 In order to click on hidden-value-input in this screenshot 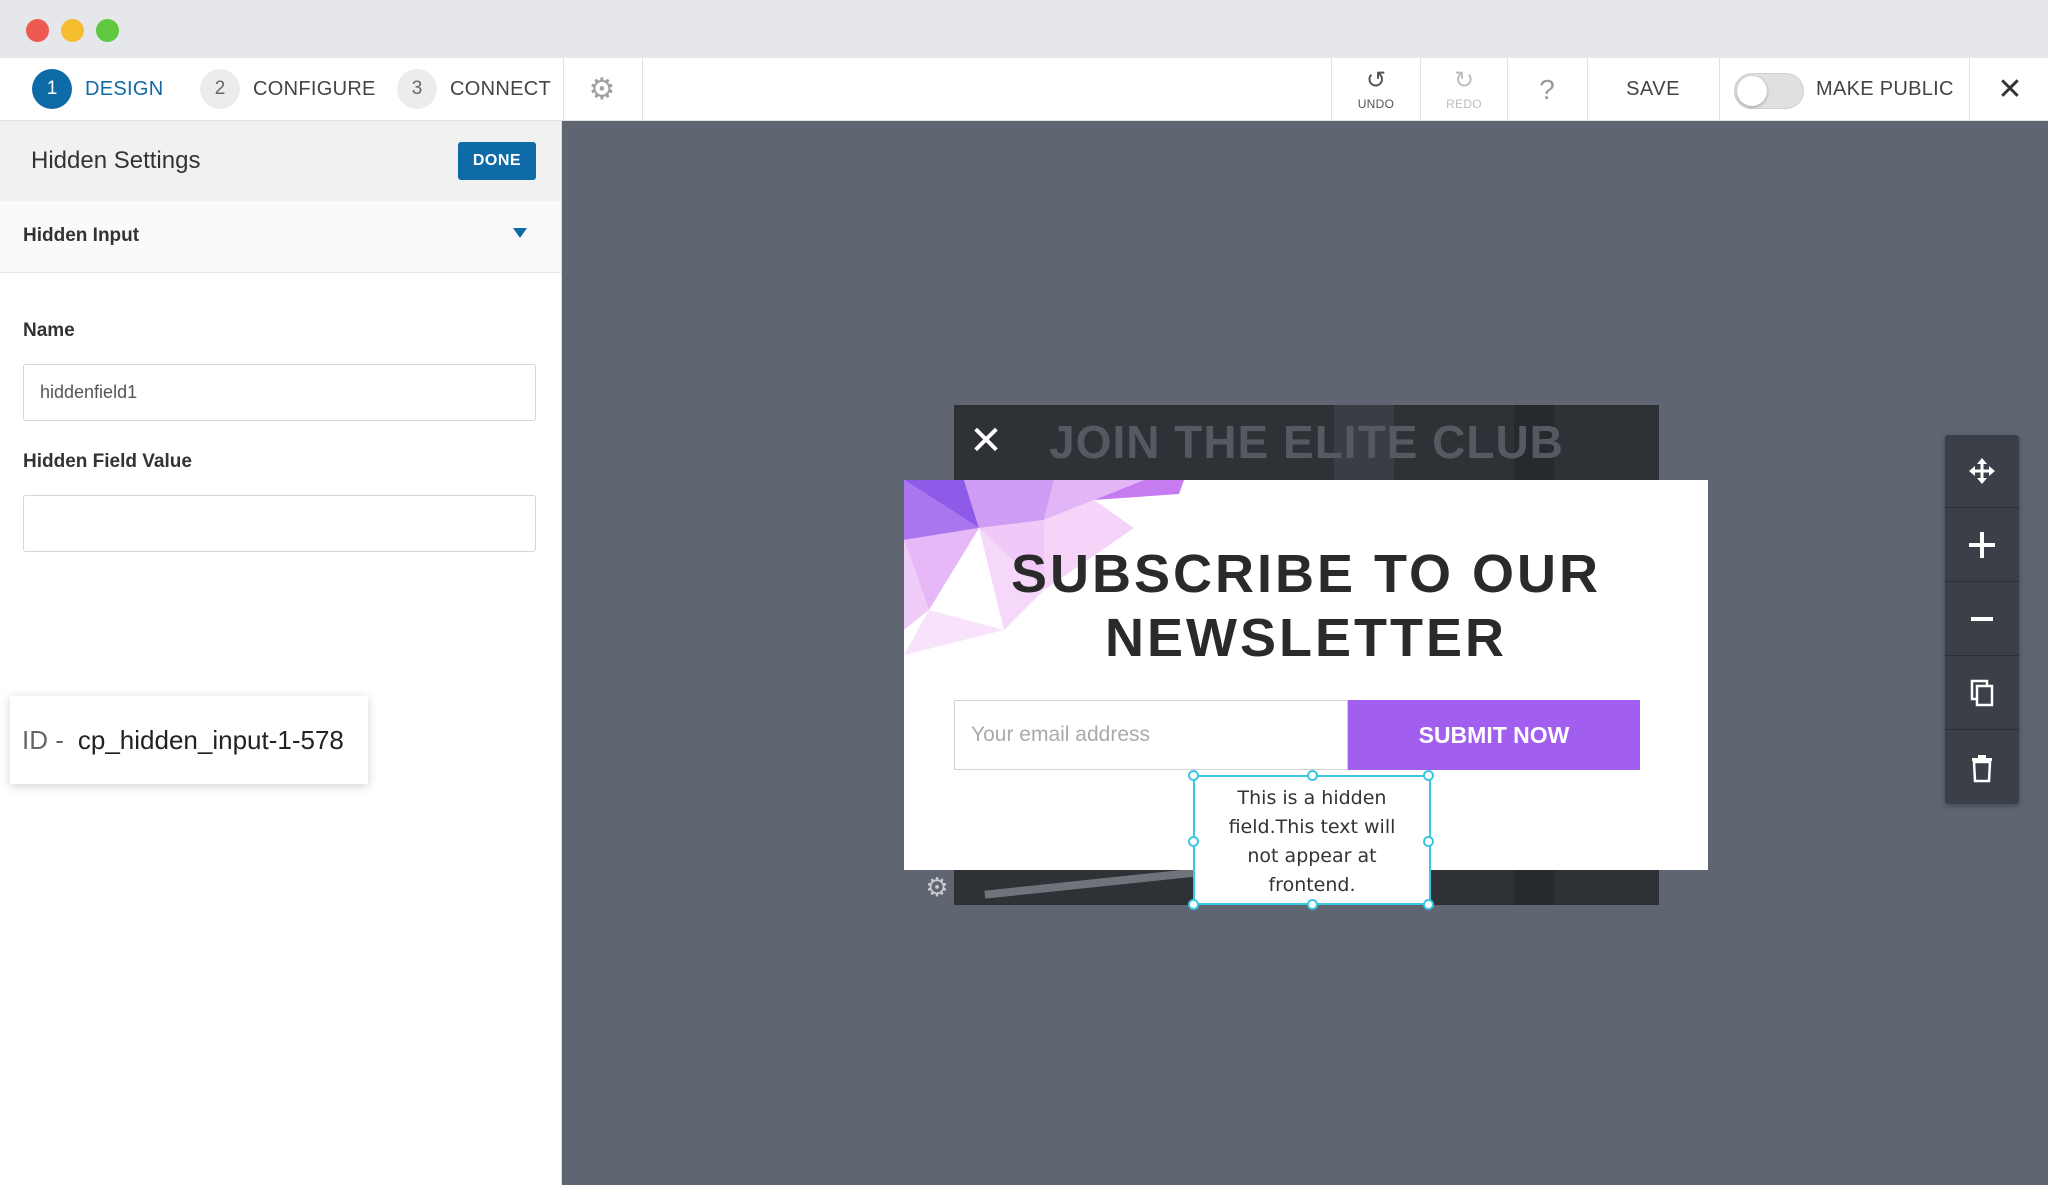, I will do `click(279, 523)`.